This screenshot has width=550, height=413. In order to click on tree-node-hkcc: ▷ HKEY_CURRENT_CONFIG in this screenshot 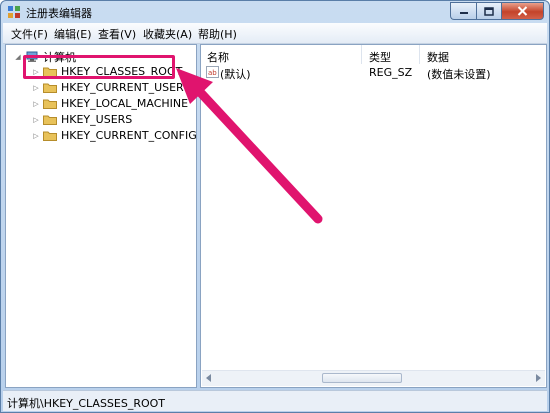, I will do `click(114, 135)`.